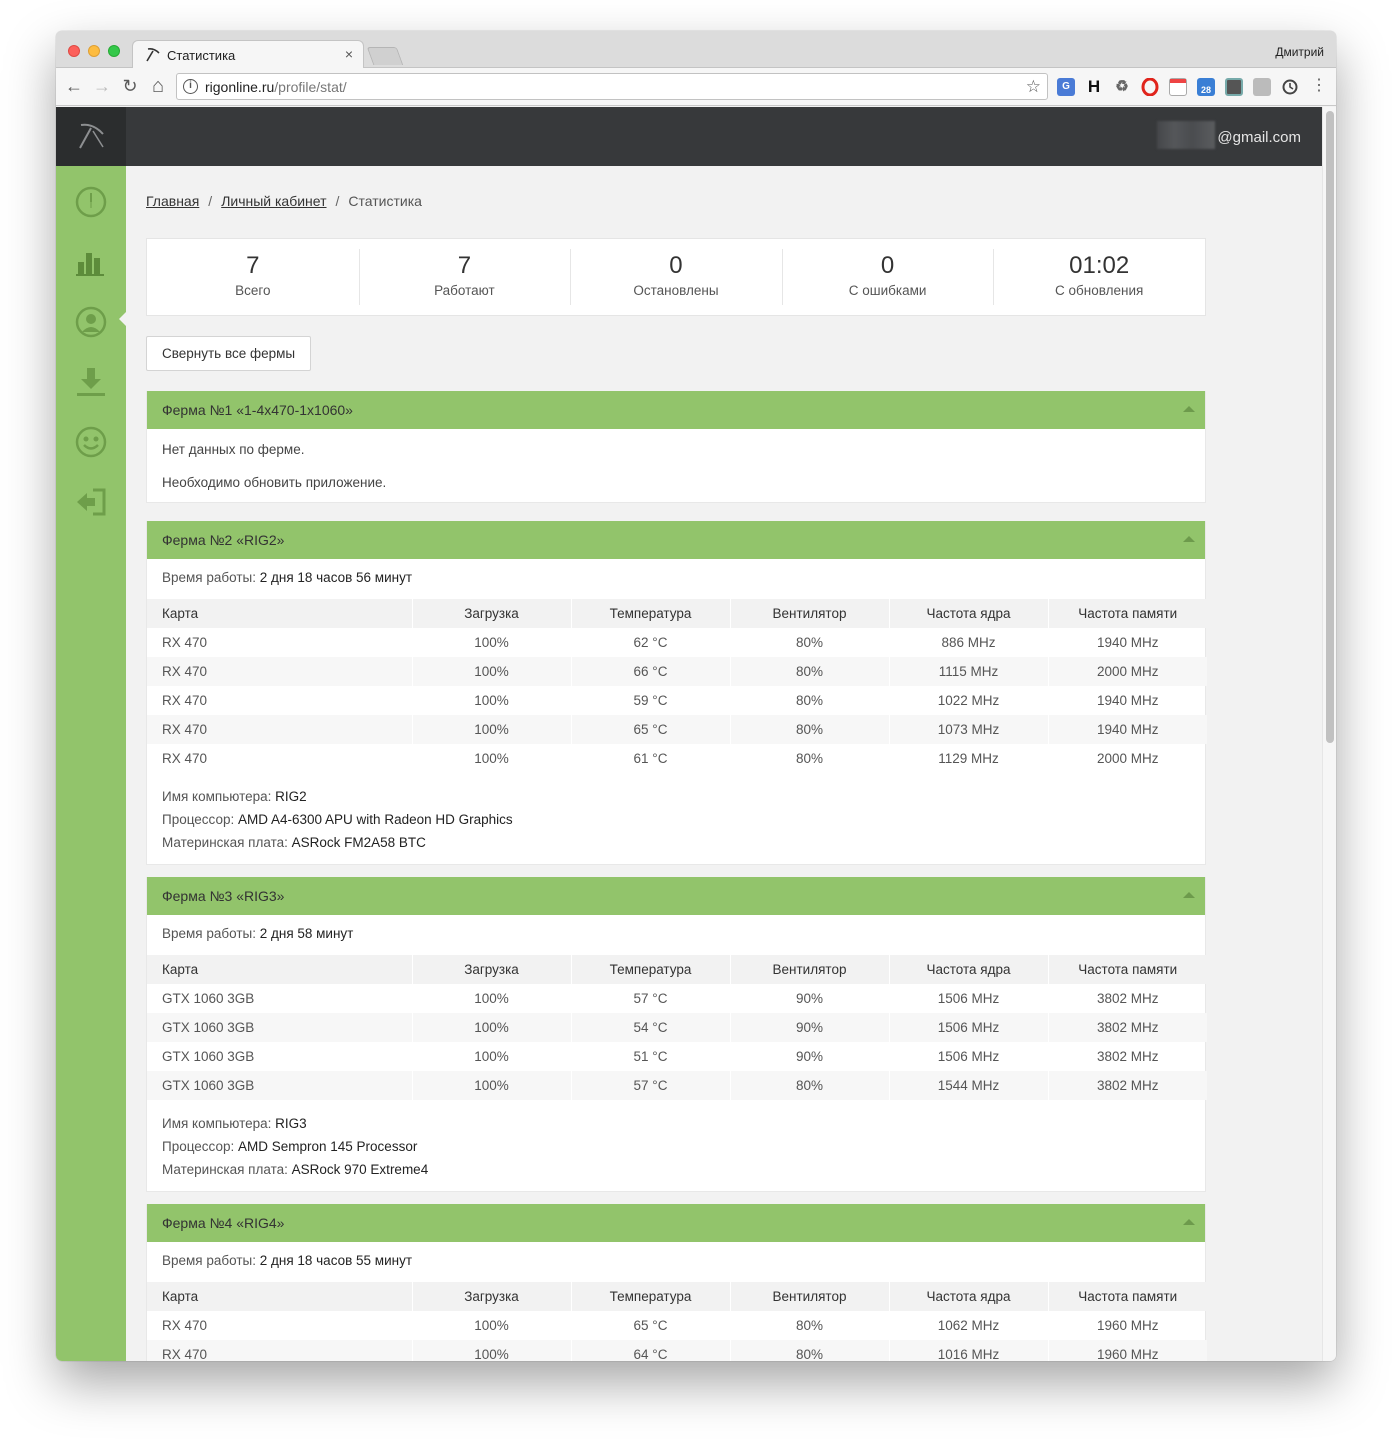  Describe the element at coordinates (677, 729) in the screenshot. I see `table-row: RX 470 100% 65 °C 80% 1073 MHz 1940 MHz` at that location.